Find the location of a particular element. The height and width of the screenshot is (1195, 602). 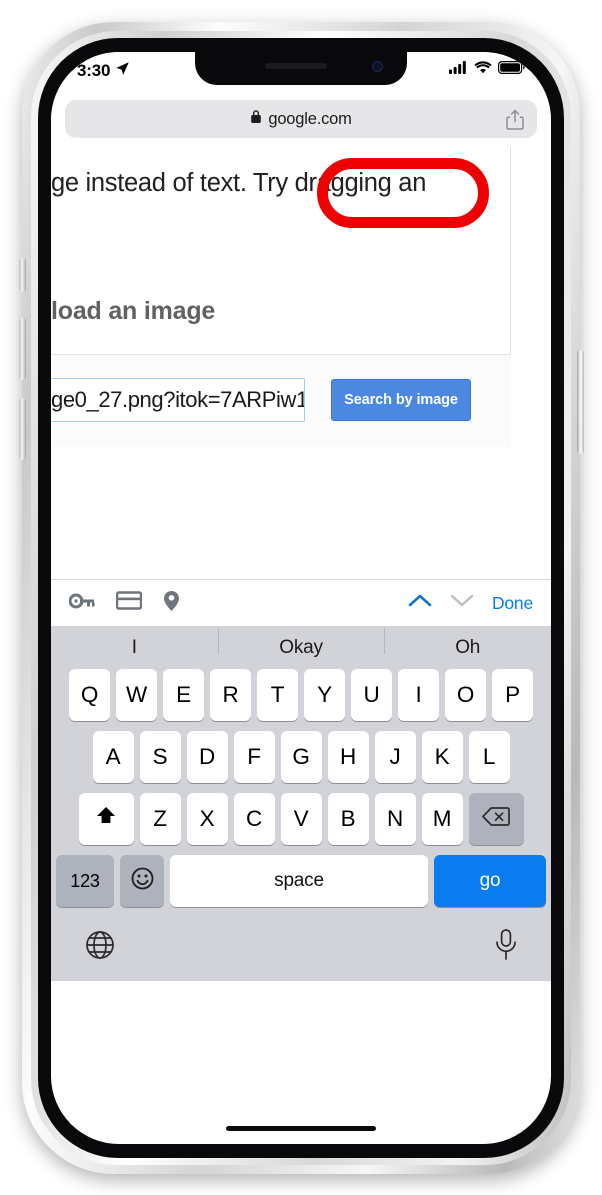

space-key: space is located at coordinates (299, 881).